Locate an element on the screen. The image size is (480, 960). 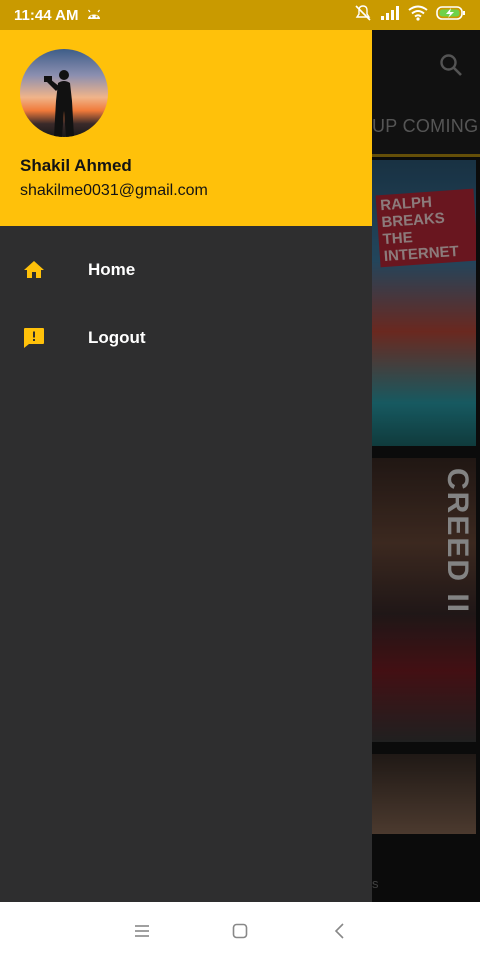
mute-icon is located at coordinates (363, 15).